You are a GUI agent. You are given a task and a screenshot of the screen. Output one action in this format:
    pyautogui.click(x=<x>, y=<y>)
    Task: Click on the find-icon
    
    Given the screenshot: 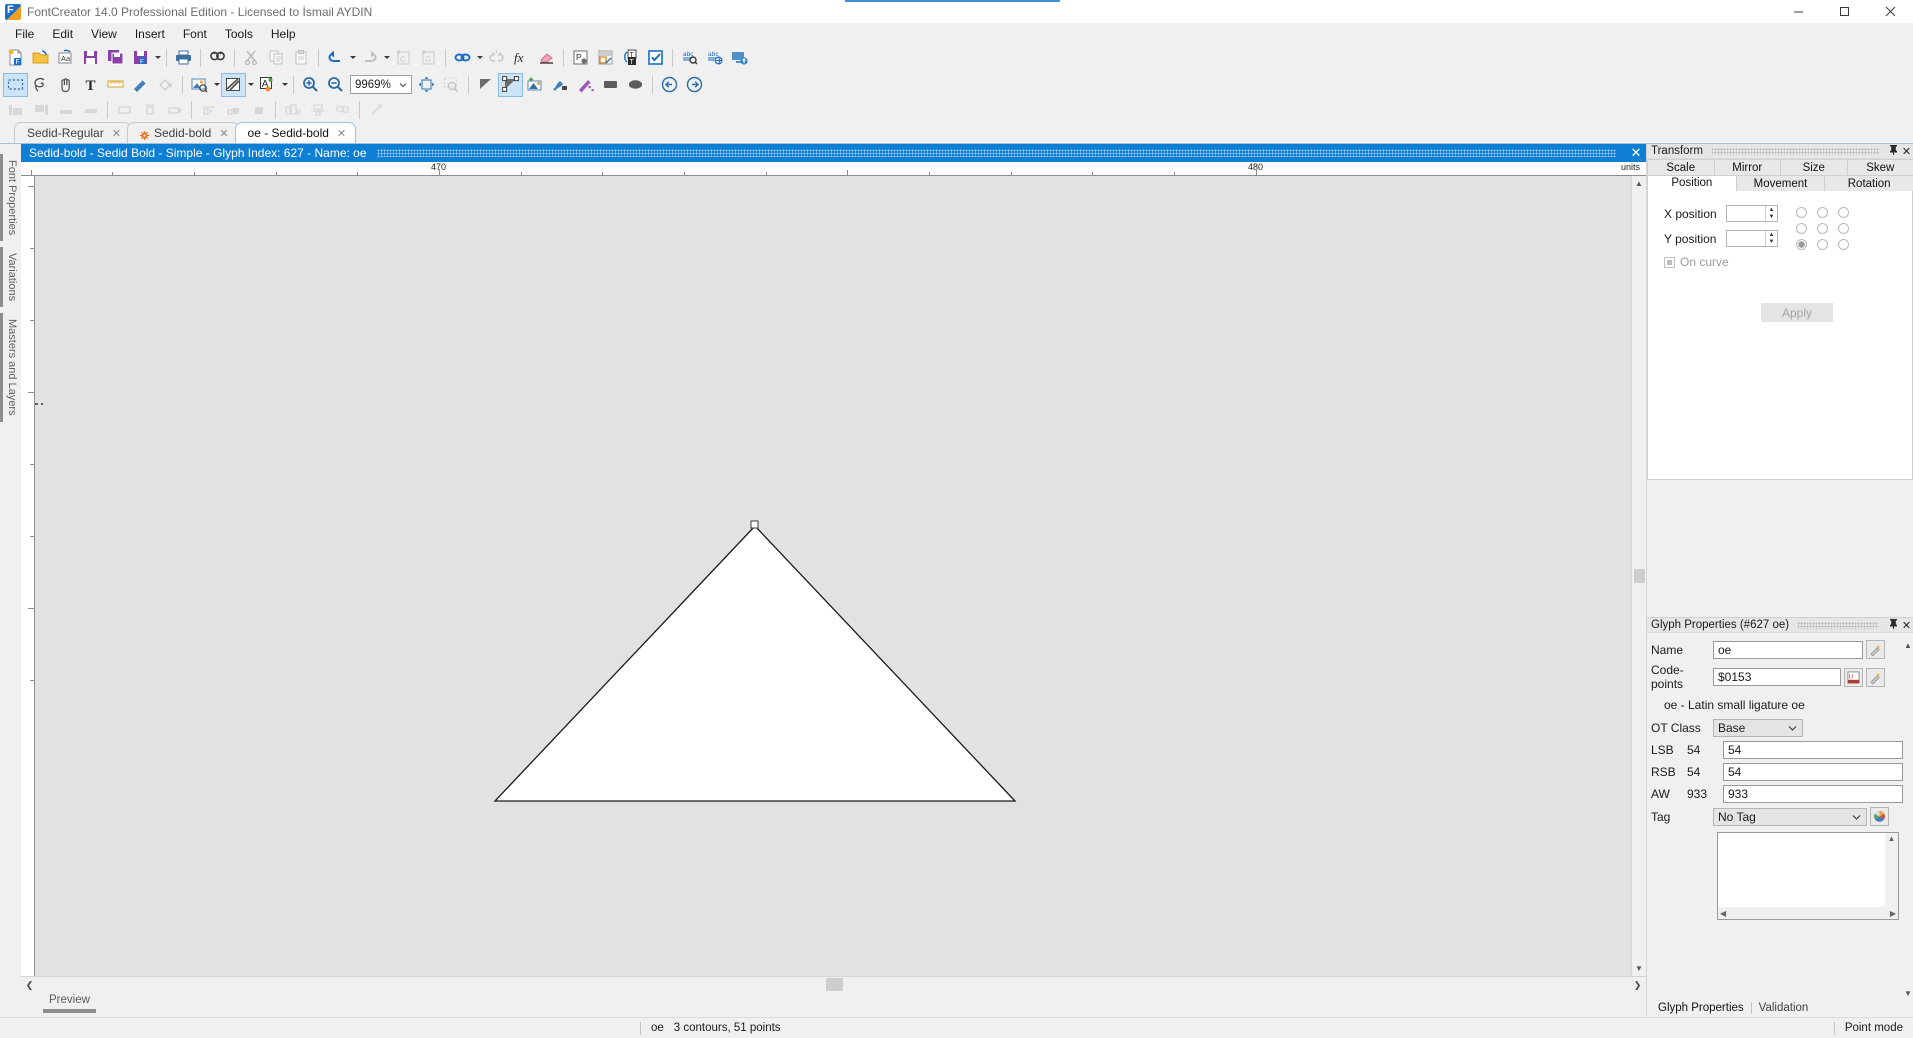 What is the action you would take?
    pyautogui.click(x=217, y=58)
    